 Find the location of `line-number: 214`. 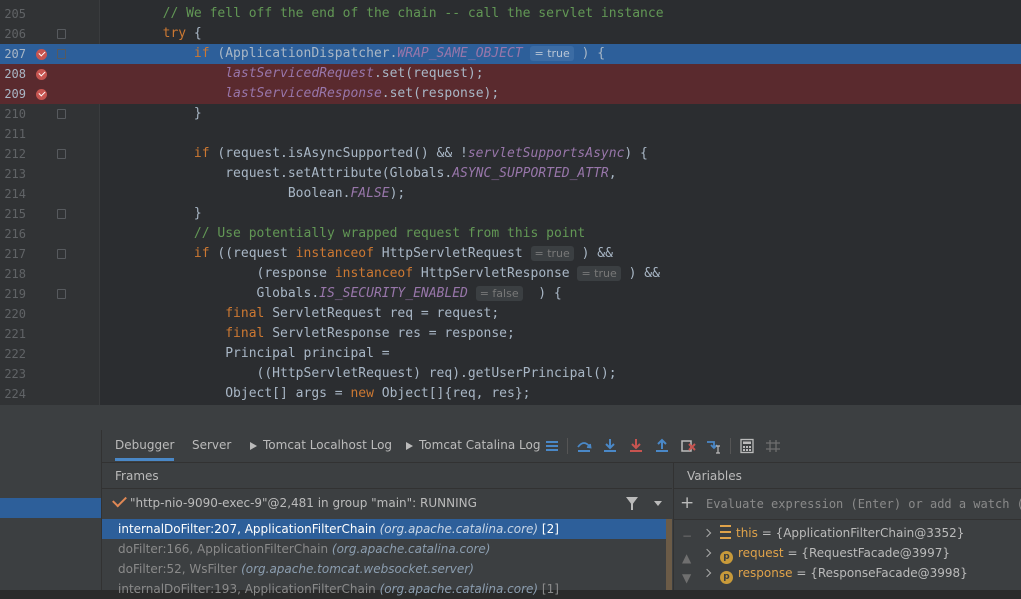

line-number: 214 is located at coordinates (13, 194).